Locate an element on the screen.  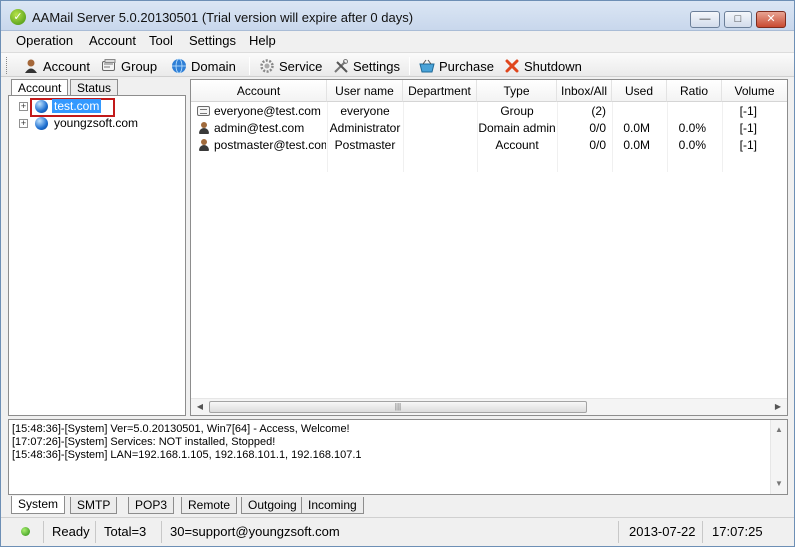
toolbar-shutdown-button: Shutdown is located at coordinates (543, 66).